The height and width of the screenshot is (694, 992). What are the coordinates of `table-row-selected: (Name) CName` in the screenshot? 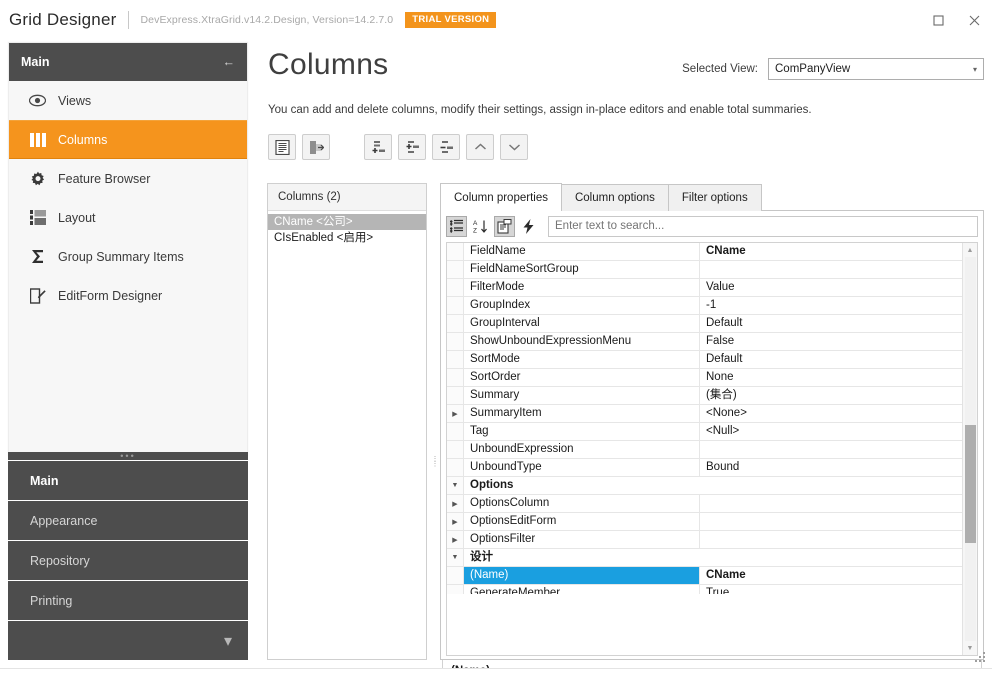 It's located at (704, 576).